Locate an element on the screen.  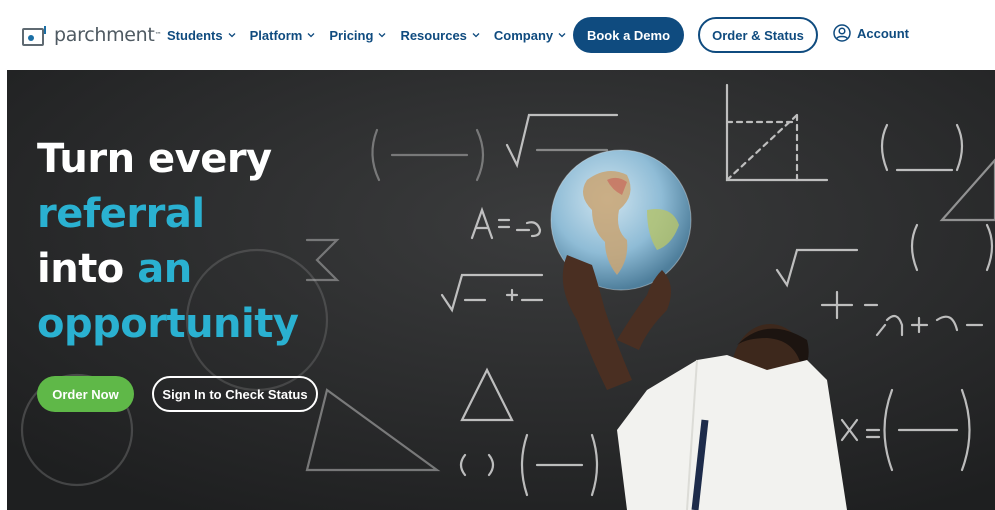
account-label: Account is located at coordinates (883, 33).